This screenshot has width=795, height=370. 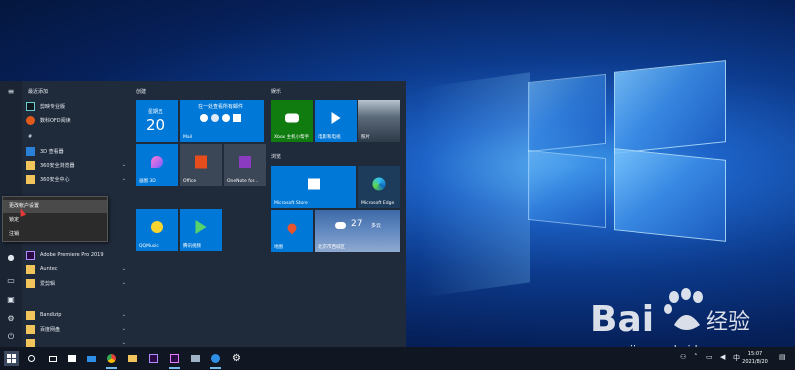 I want to click on app-item-jianying: 剪映专业版, so click(x=76, y=106).